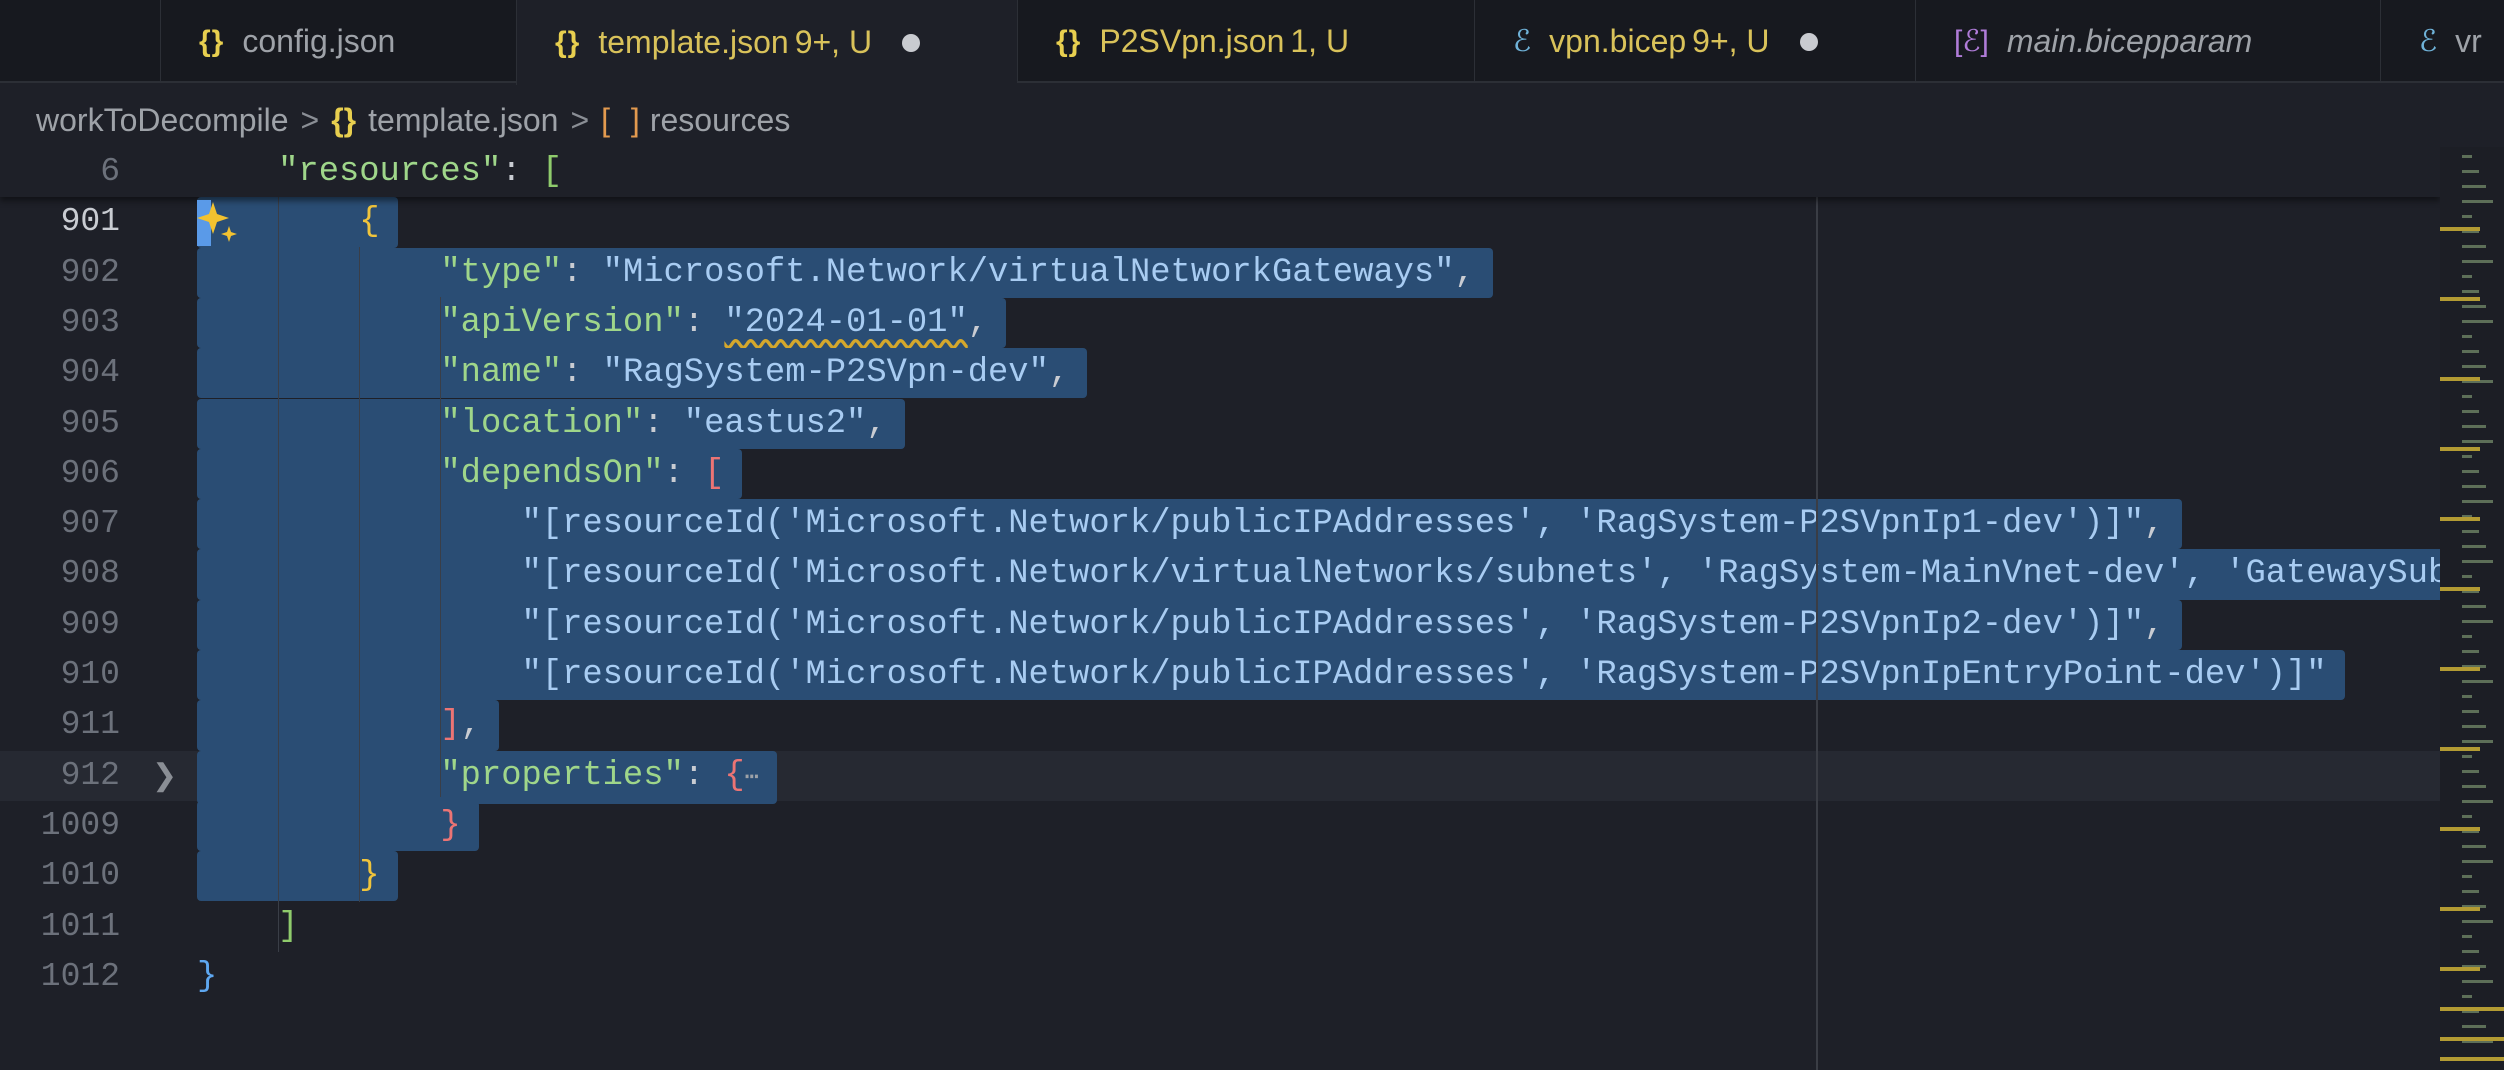 This screenshot has height=1070, width=2504. Describe the element at coordinates (219, 223) in the screenshot. I see `ai-sparkle-icon` at that location.